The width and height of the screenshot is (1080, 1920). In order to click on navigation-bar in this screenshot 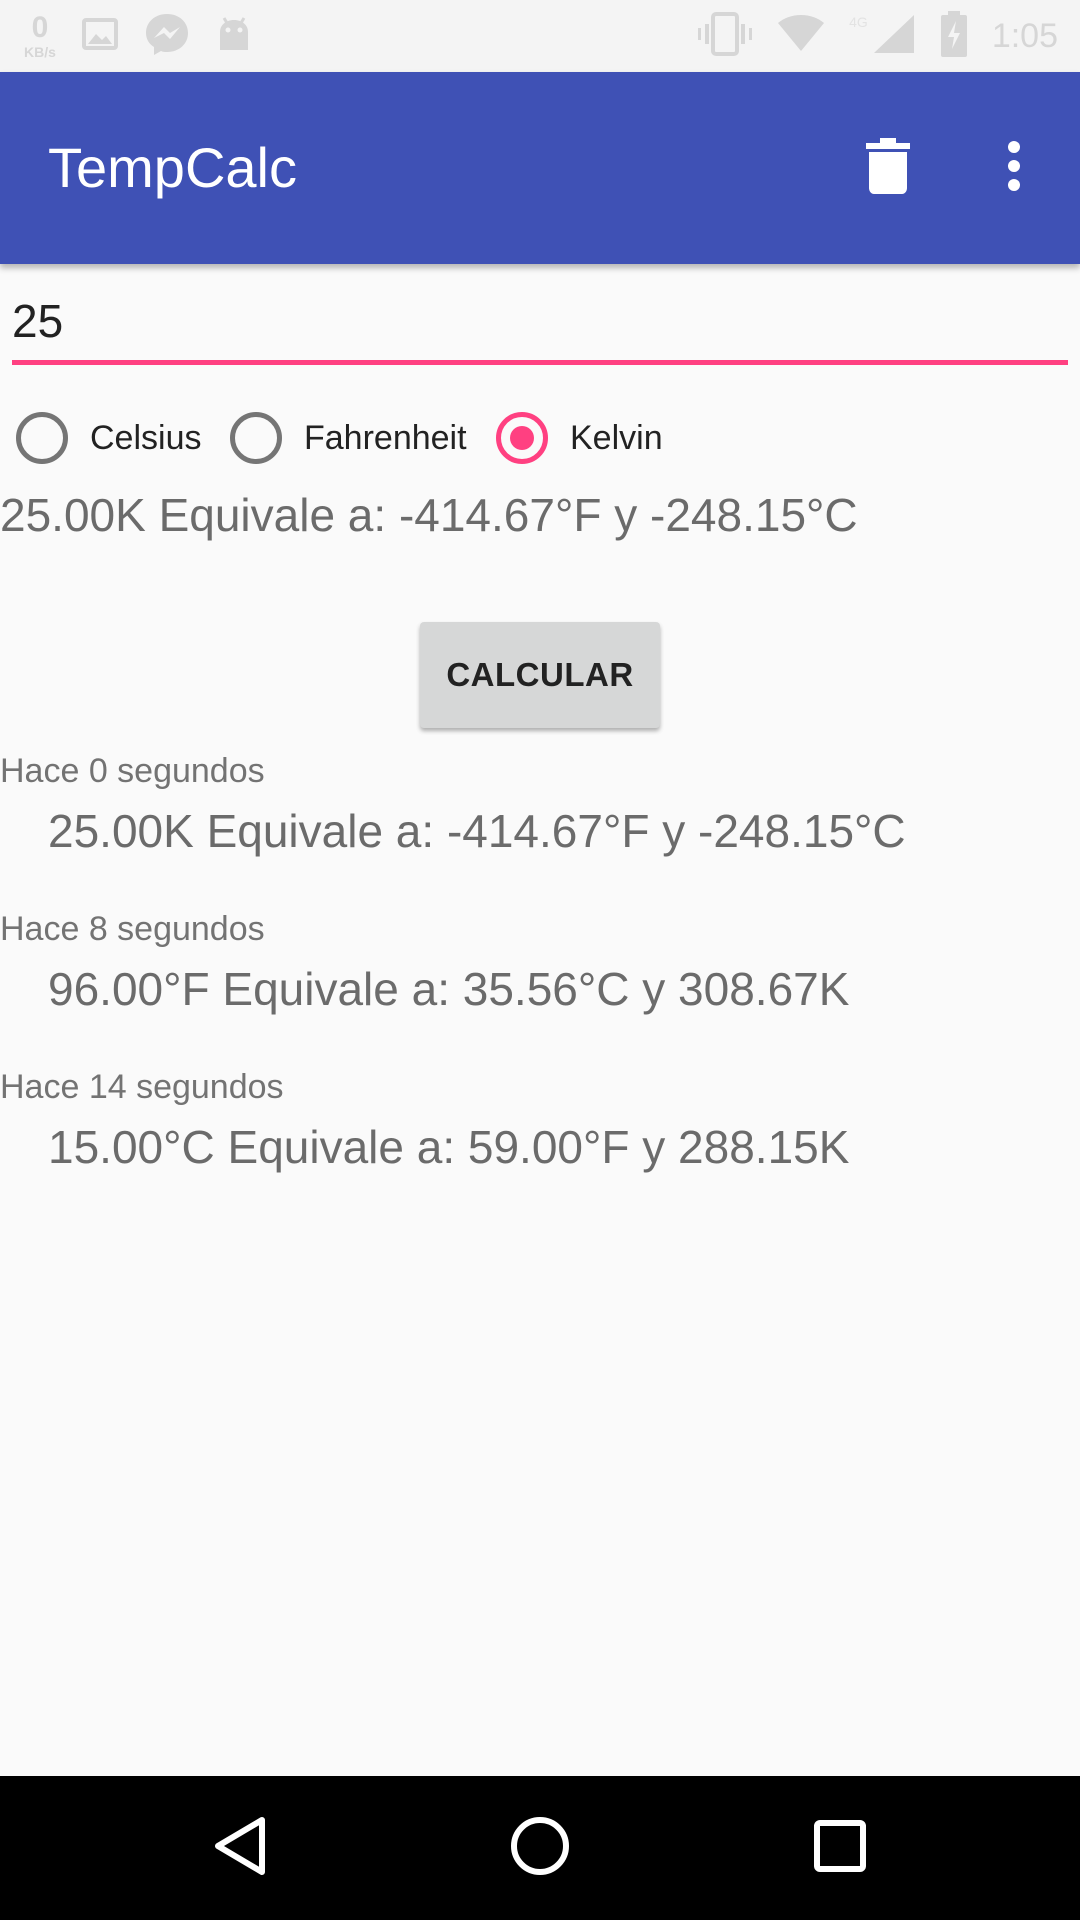, I will do `click(540, 1848)`.